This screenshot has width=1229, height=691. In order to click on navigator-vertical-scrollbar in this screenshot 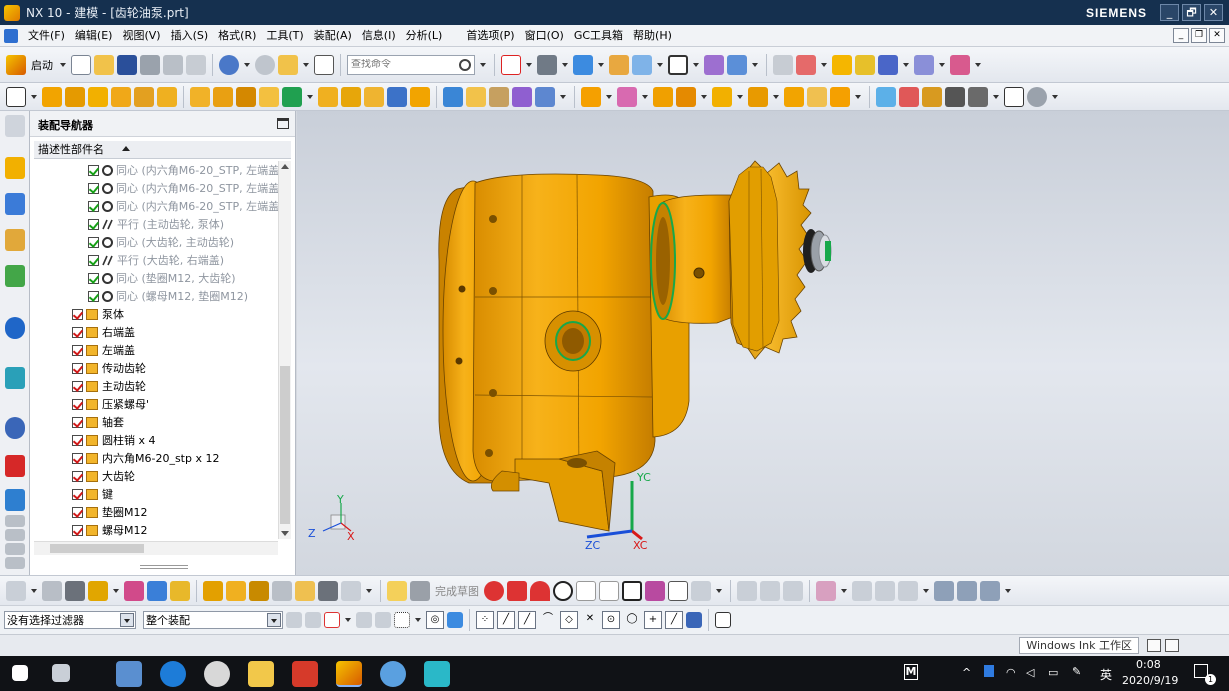, I will do `click(284, 350)`.